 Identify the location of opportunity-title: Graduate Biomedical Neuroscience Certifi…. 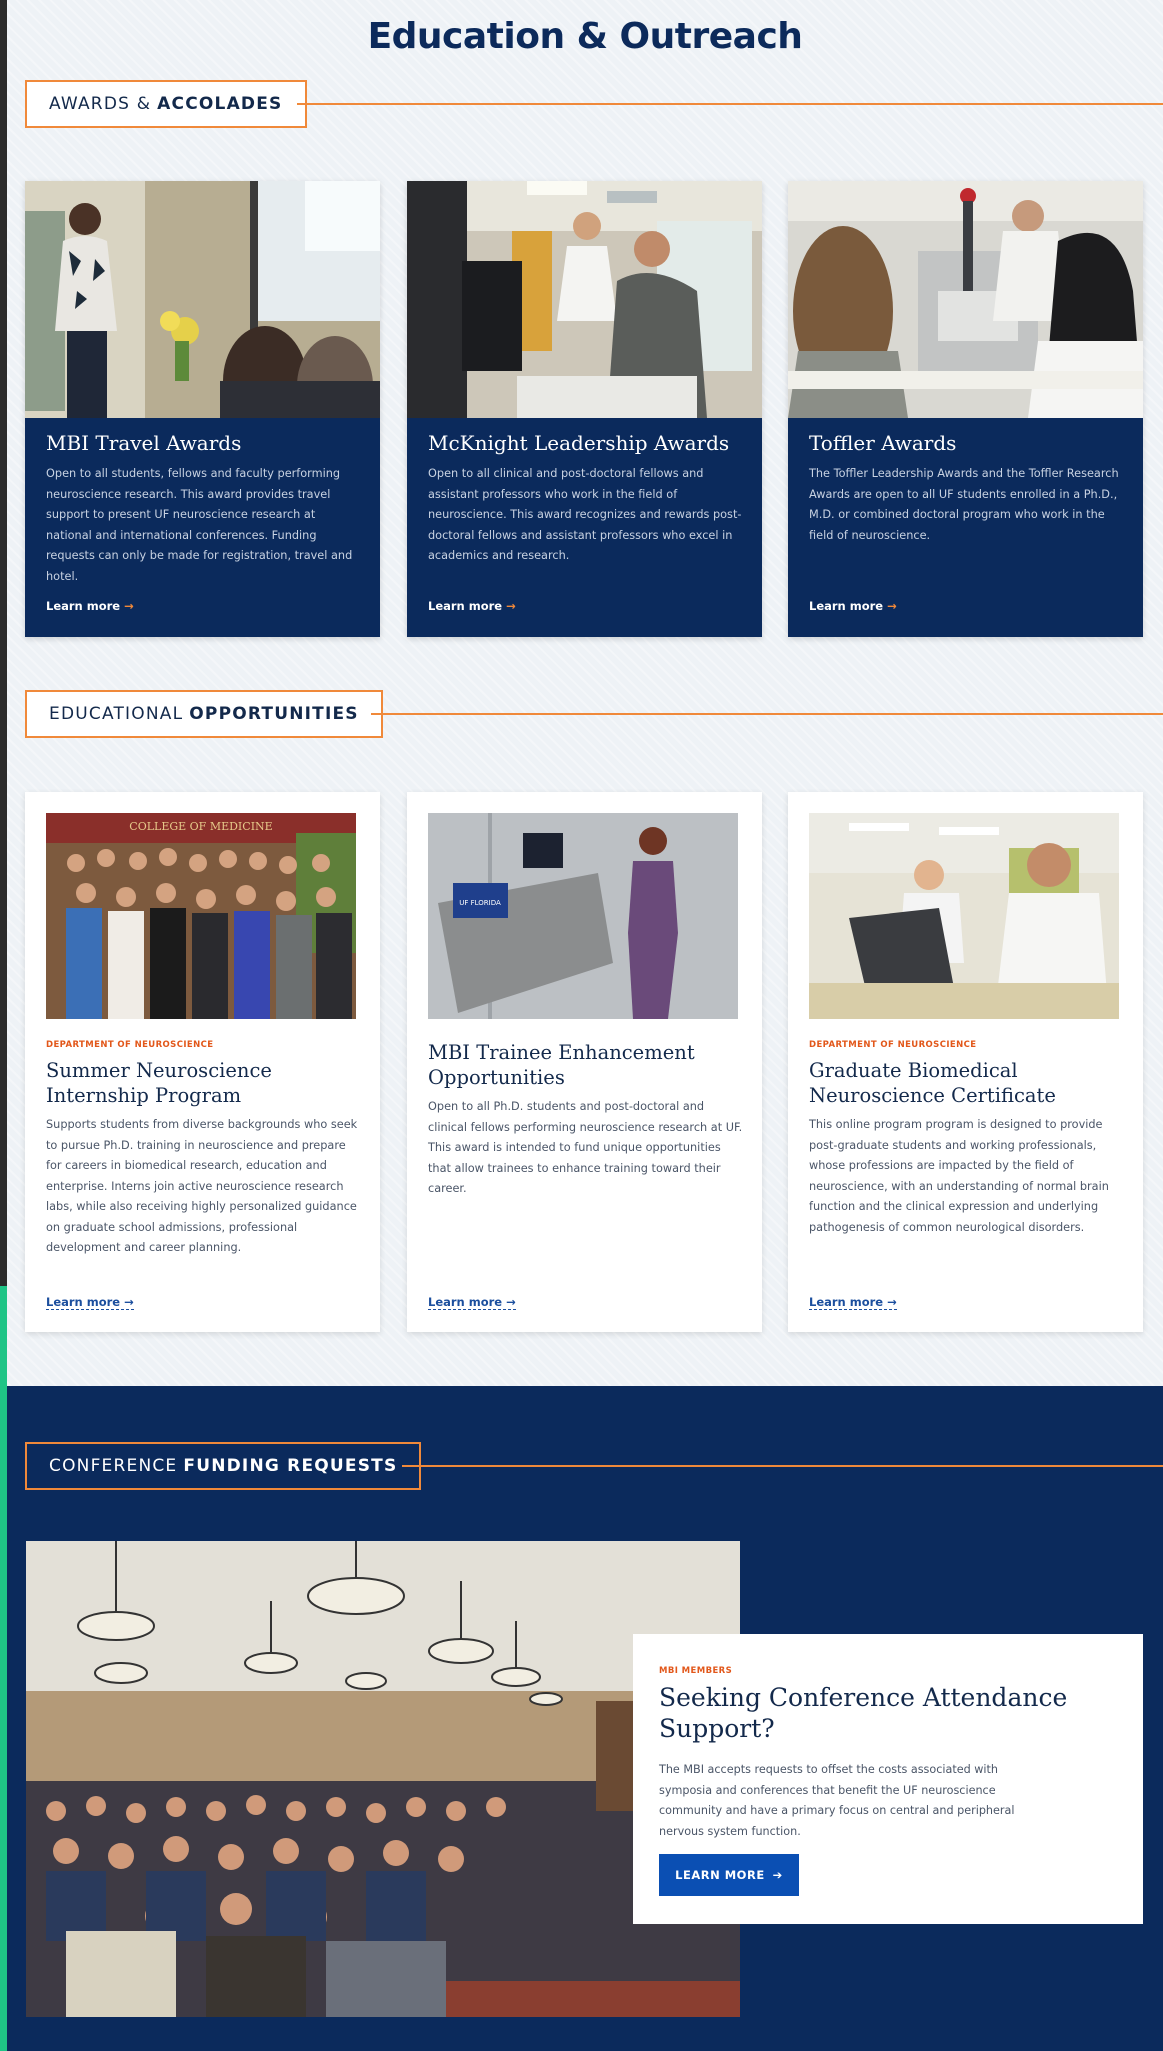
(932, 1083).